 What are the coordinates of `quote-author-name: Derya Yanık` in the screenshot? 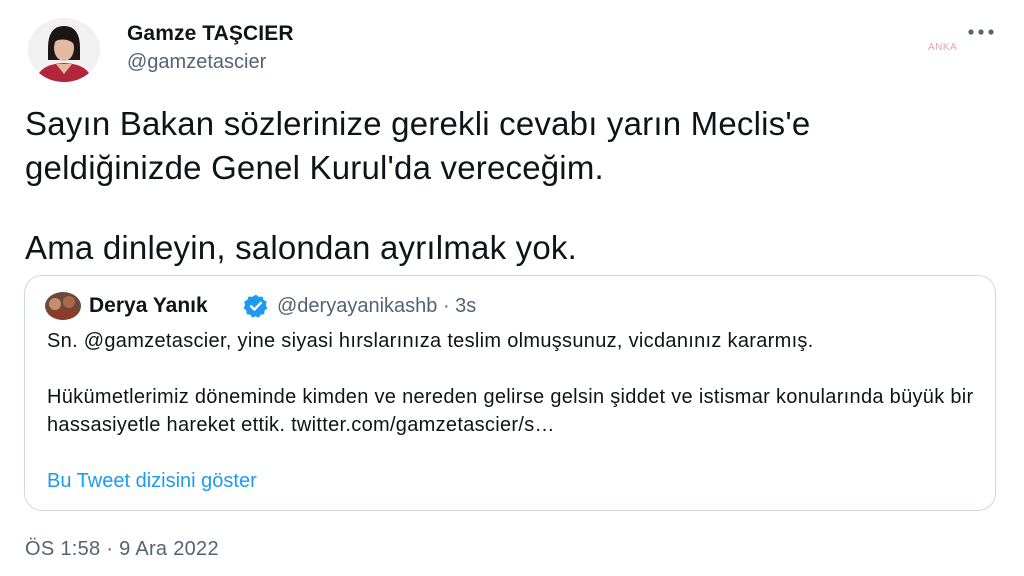 It's located at (148, 305).